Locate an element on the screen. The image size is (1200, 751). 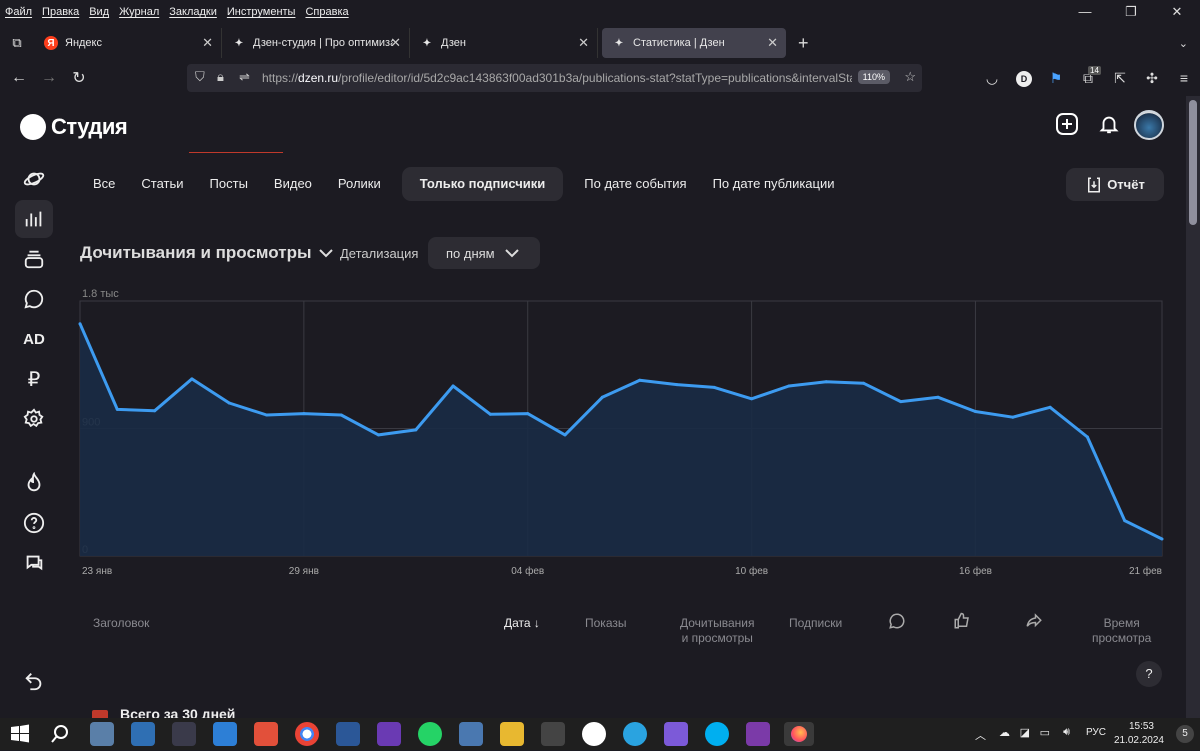
sidebar-item-ads: AD is located at coordinates (34, 339).